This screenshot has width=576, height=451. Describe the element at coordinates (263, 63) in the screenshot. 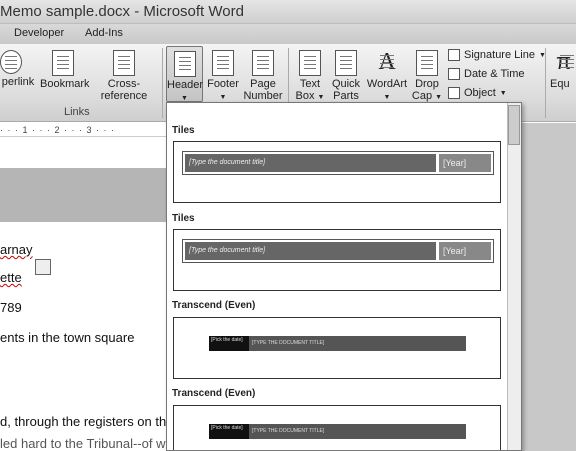

I see `page-number-icon` at that location.